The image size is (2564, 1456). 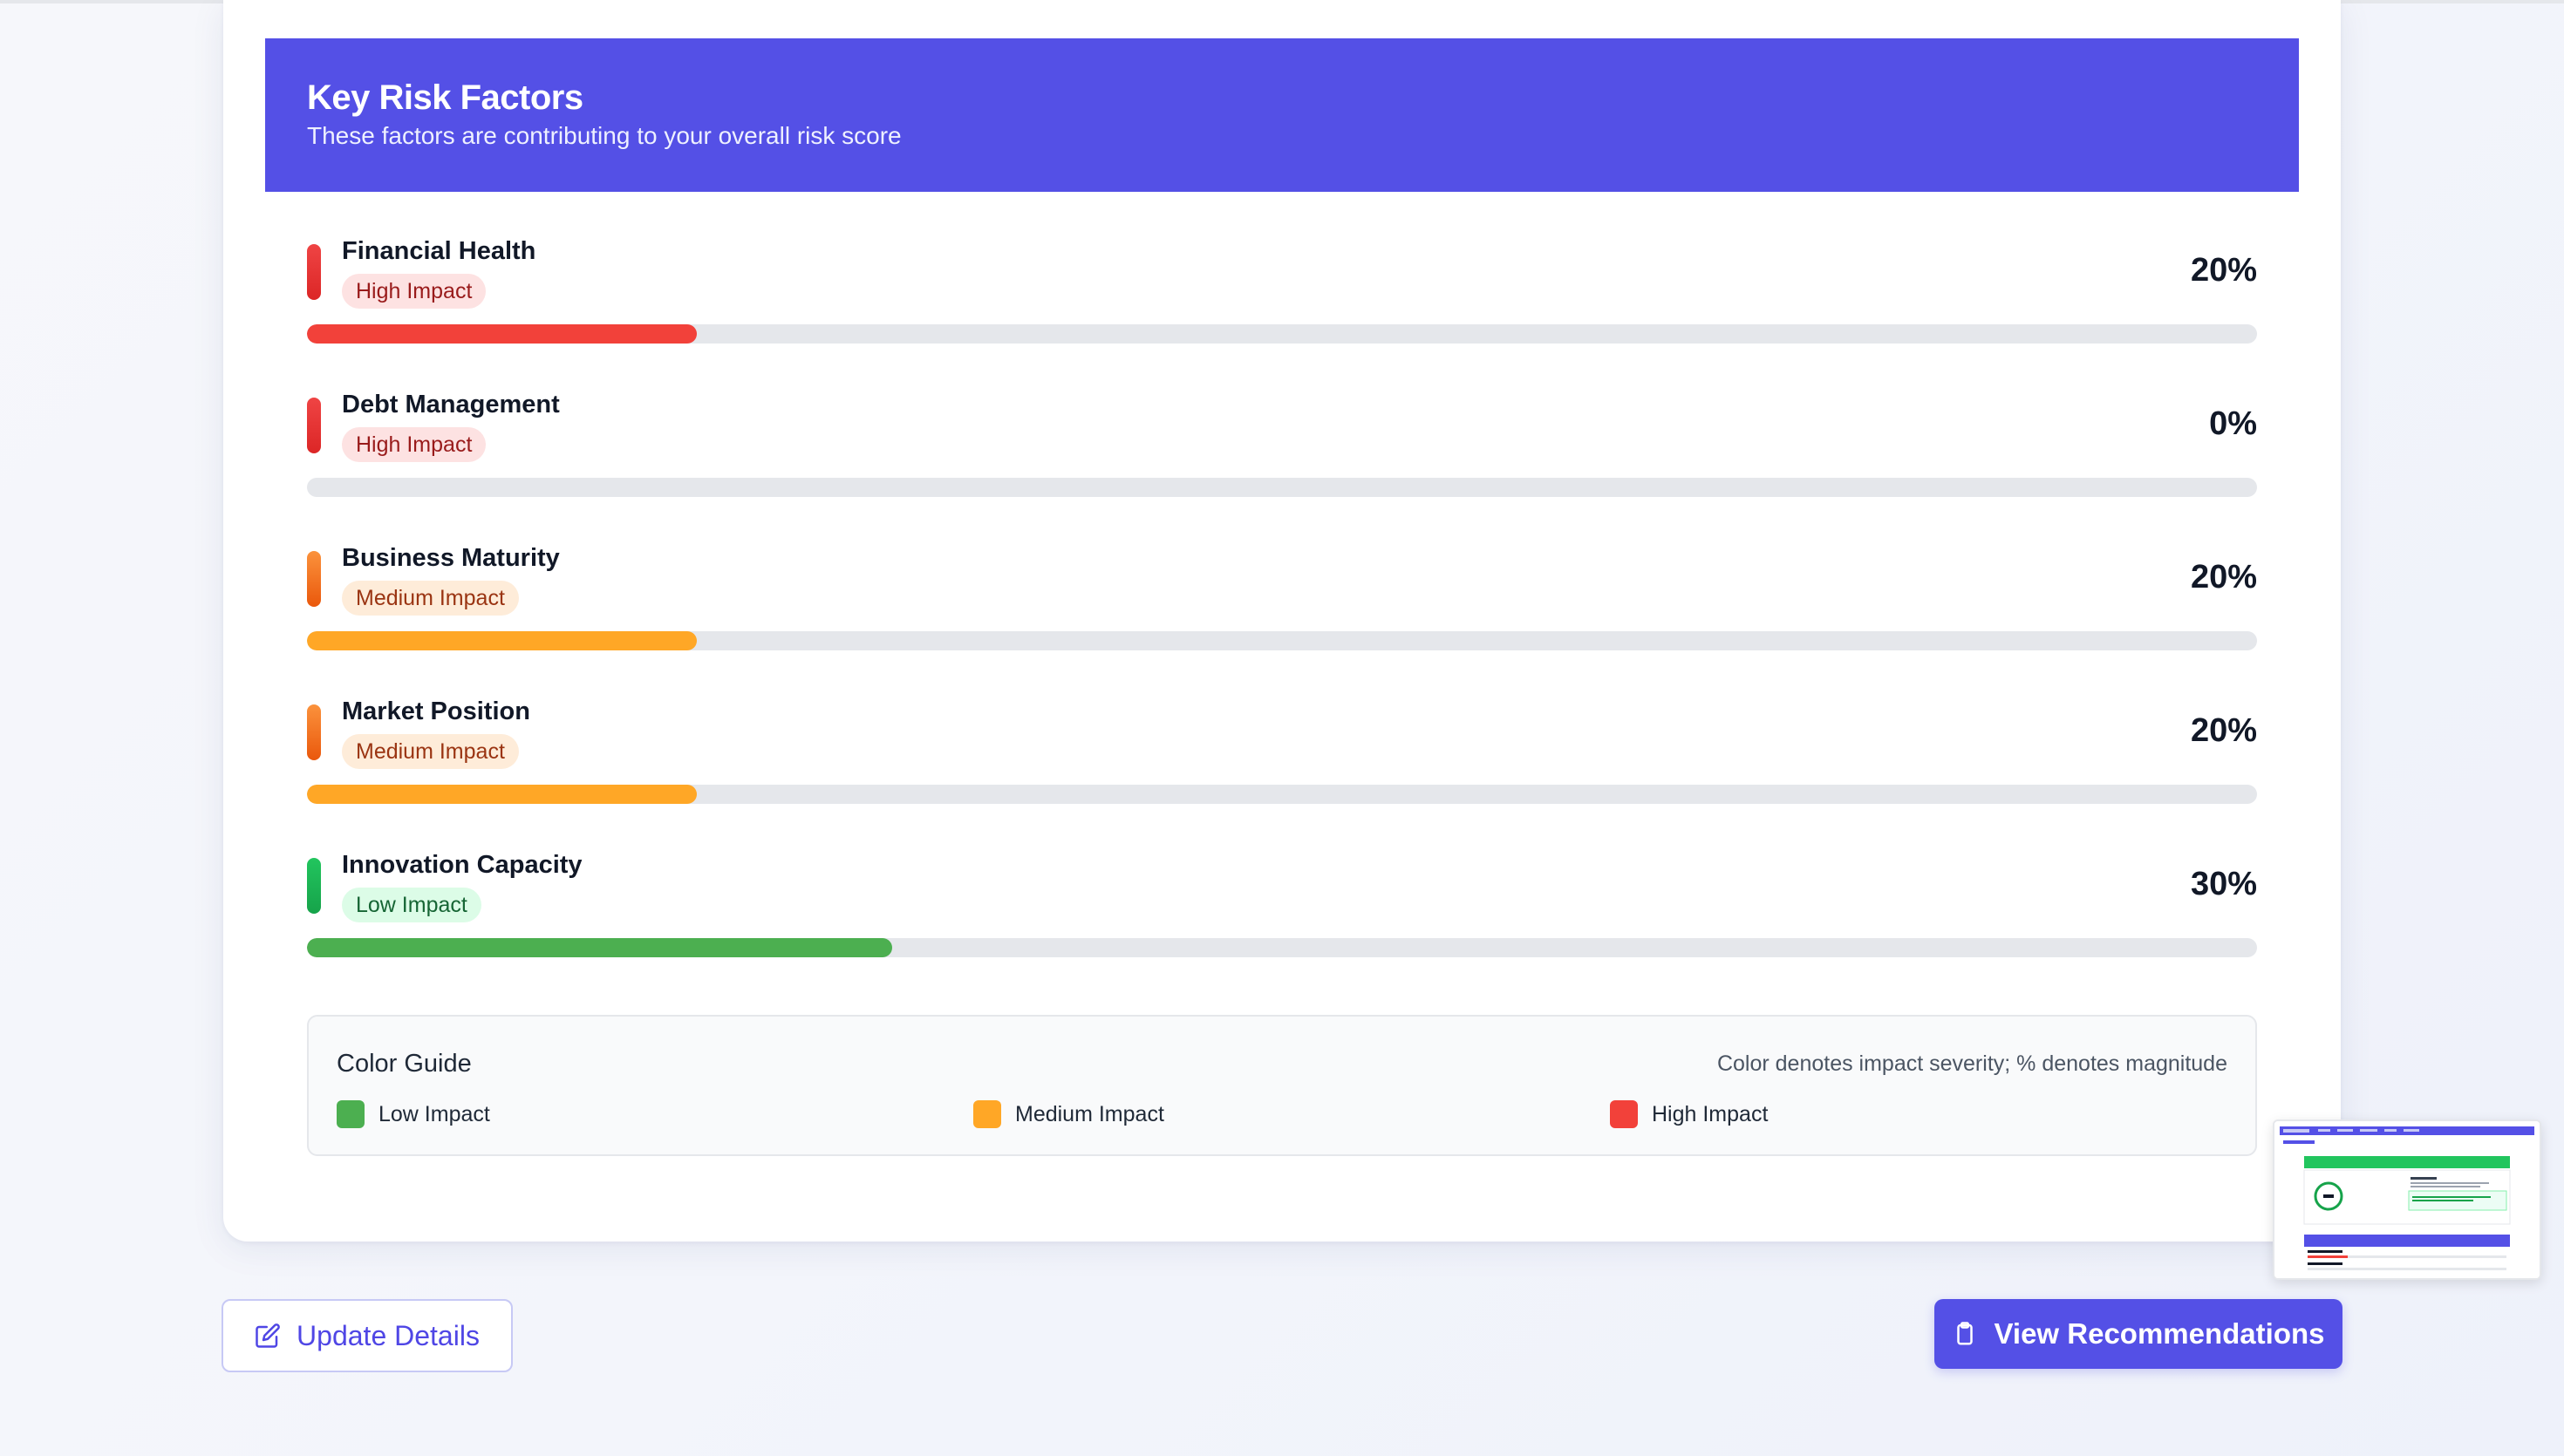 What do you see at coordinates (1965, 1334) in the screenshot?
I see `clipboard-icon` at bounding box center [1965, 1334].